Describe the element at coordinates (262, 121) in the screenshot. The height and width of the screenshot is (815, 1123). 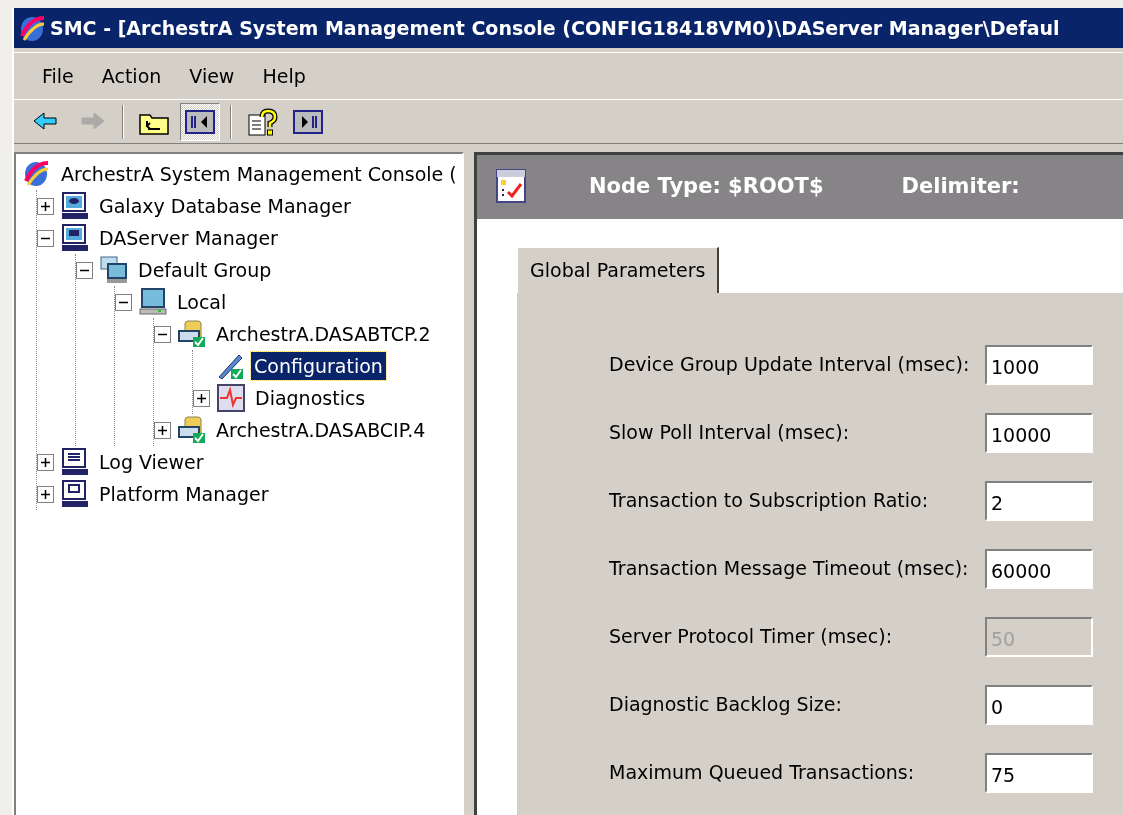
I see `help-icon` at that location.